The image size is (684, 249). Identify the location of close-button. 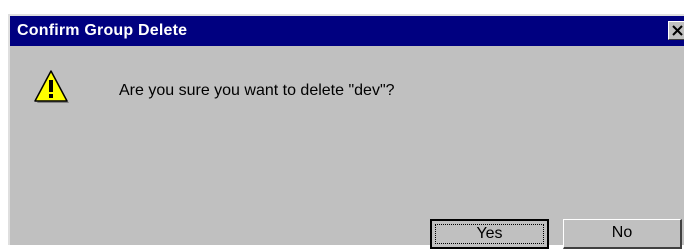
(676, 30).